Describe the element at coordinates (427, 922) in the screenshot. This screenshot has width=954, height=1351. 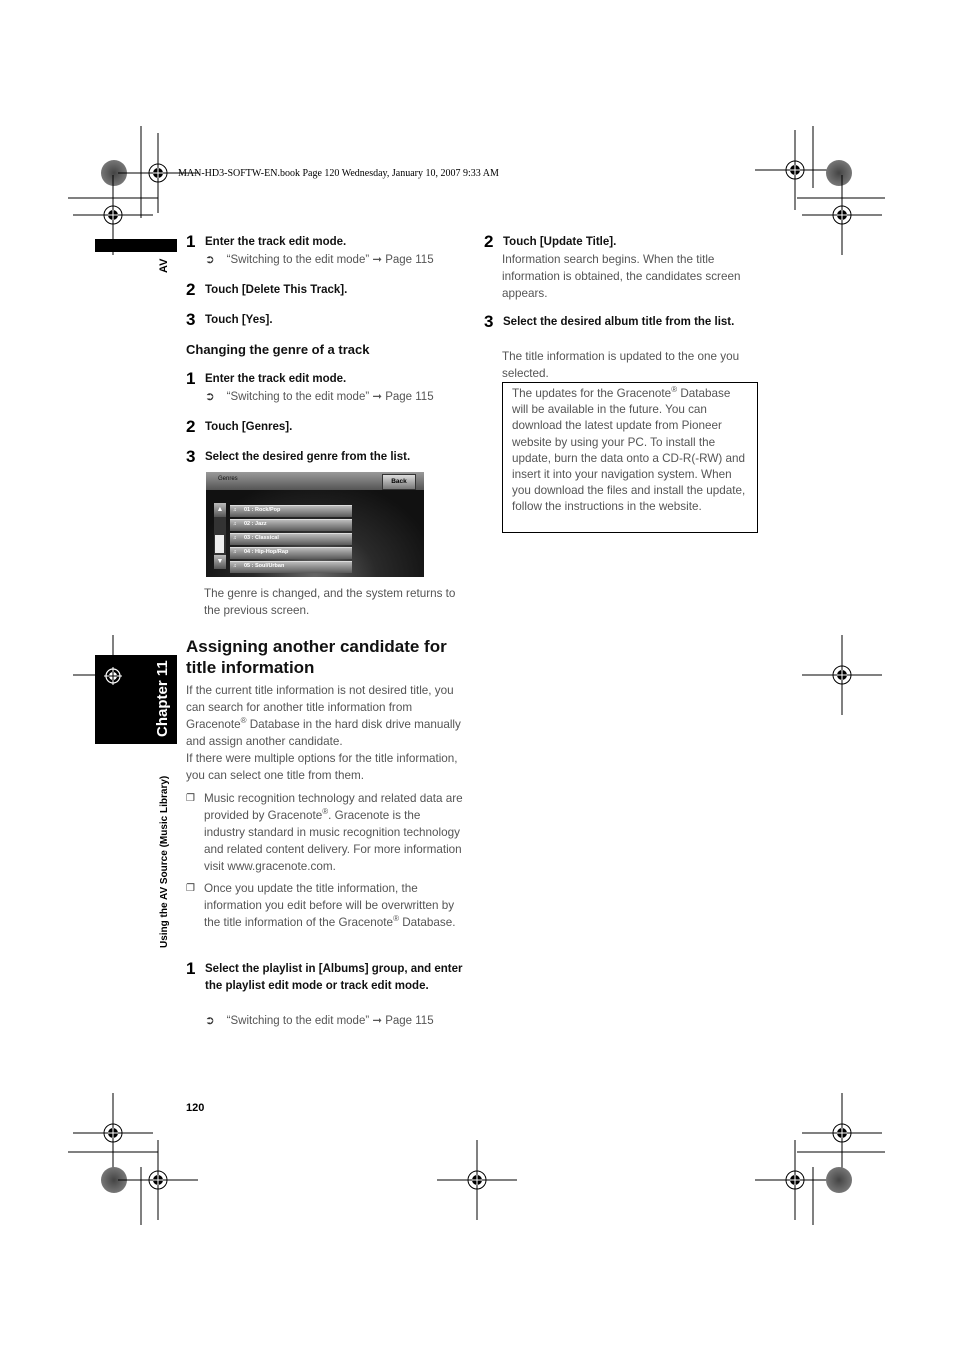
I see `text-run: Database.` at that location.